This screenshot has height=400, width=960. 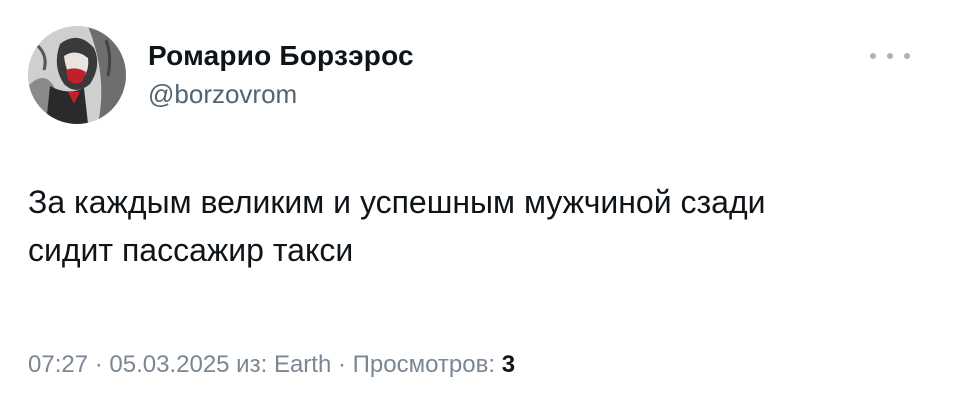 I want to click on tweet-time: 07:27, so click(x=58, y=364).